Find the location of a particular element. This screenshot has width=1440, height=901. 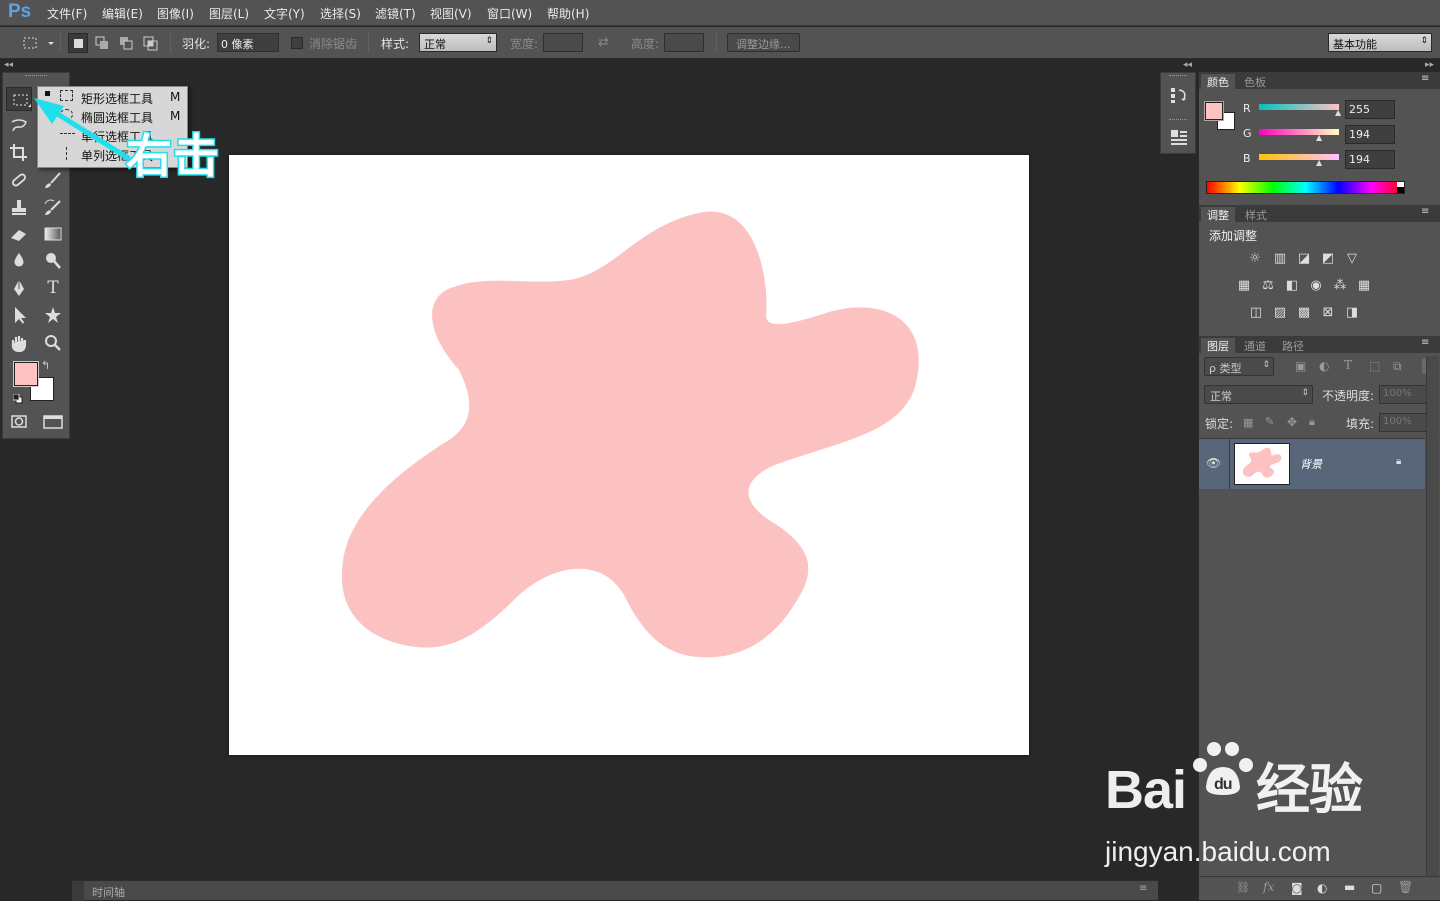

history-panel-icon is located at coordinates (1179, 95).